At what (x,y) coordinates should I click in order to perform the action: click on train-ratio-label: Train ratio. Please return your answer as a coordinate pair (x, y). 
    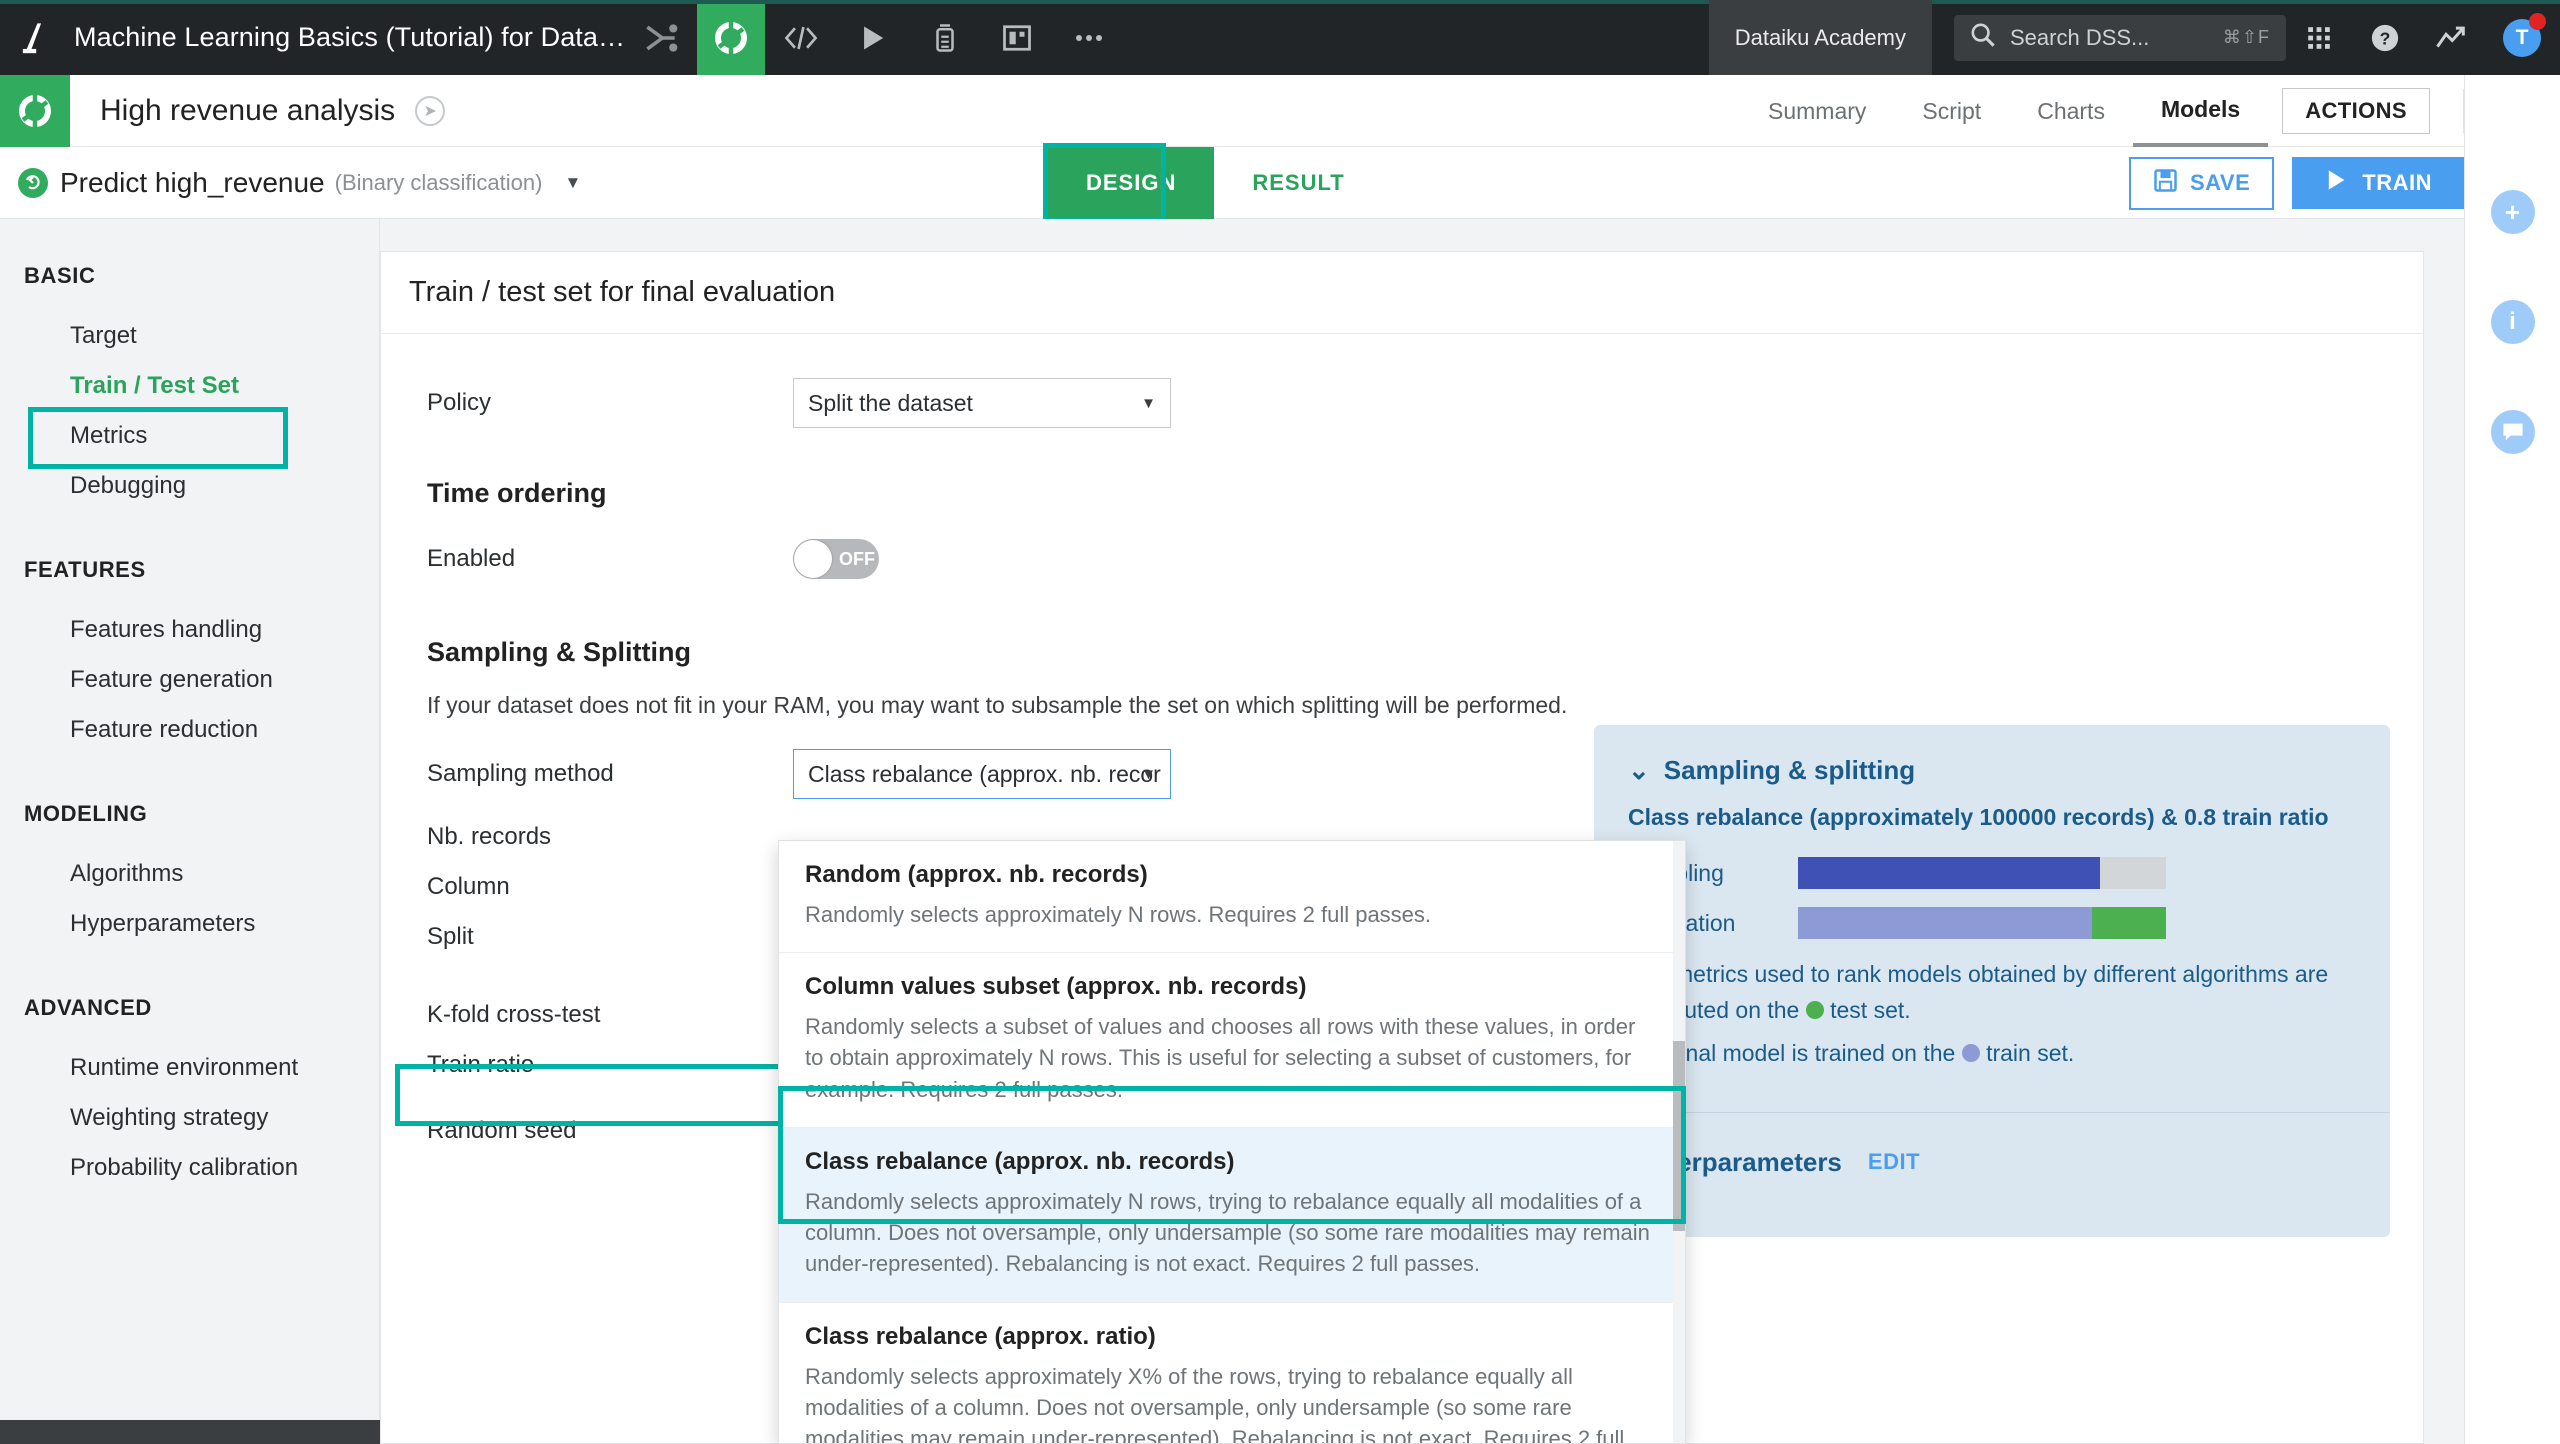
    Looking at the image, I should click on (481, 1064).